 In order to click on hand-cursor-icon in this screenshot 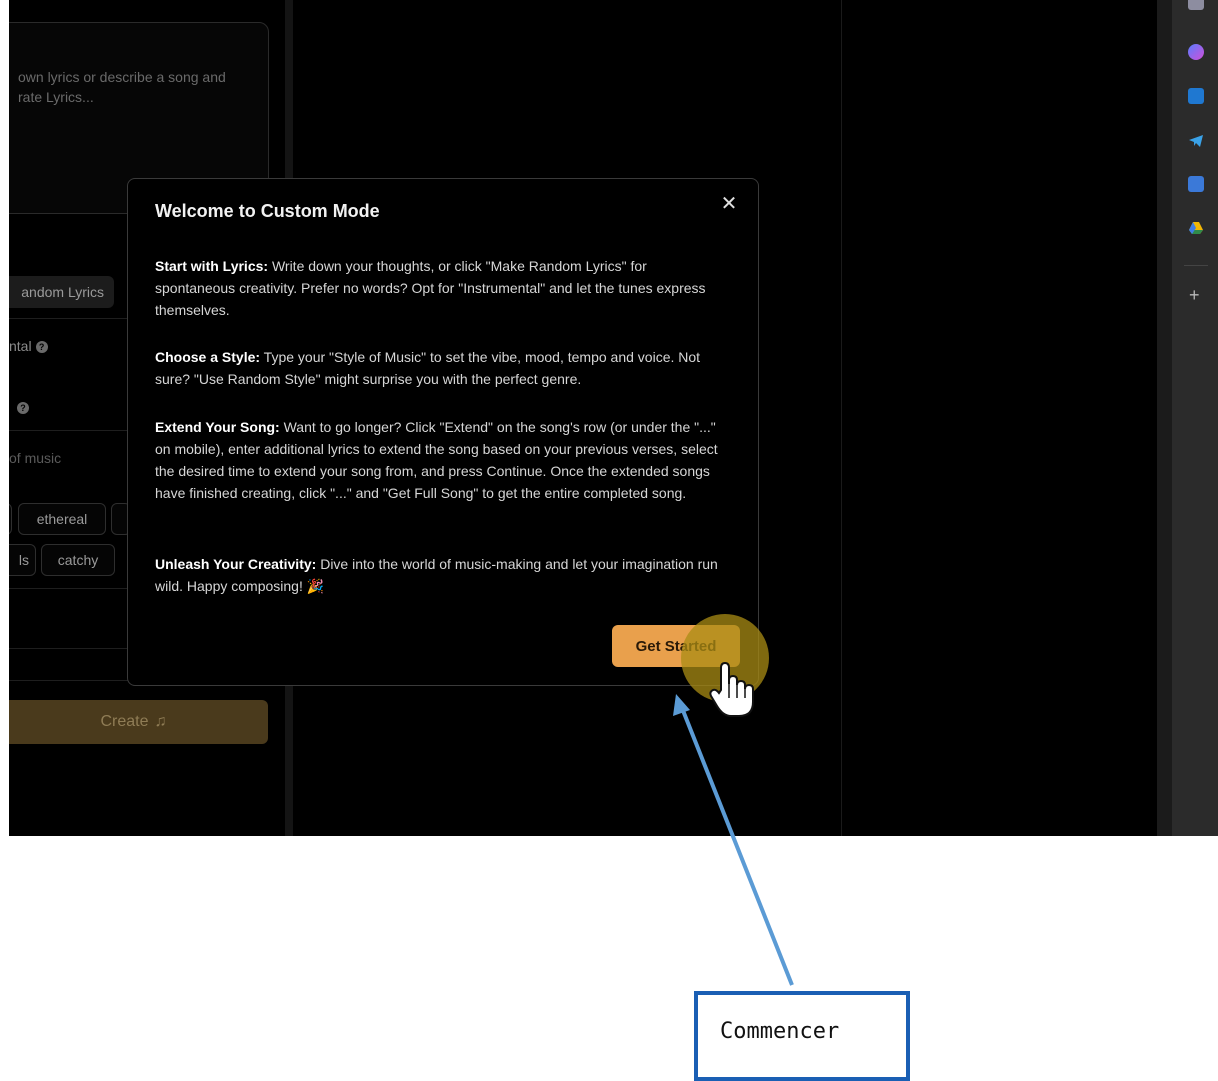, I will do `click(731, 689)`.